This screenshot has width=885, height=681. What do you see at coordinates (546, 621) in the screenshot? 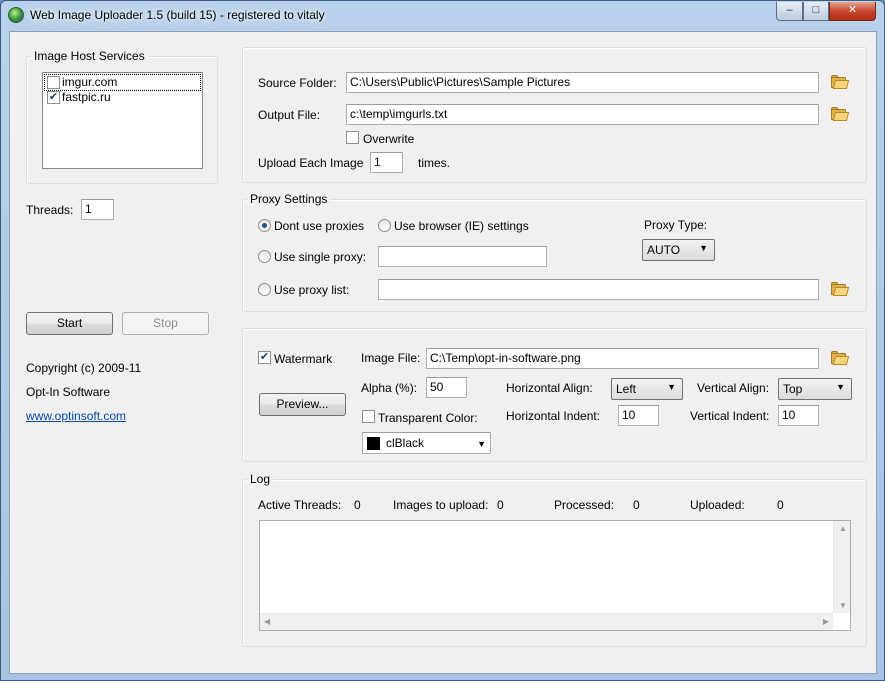
I see `log-horizontal-scrollbar: ◀ ▶` at bounding box center [546, 621].